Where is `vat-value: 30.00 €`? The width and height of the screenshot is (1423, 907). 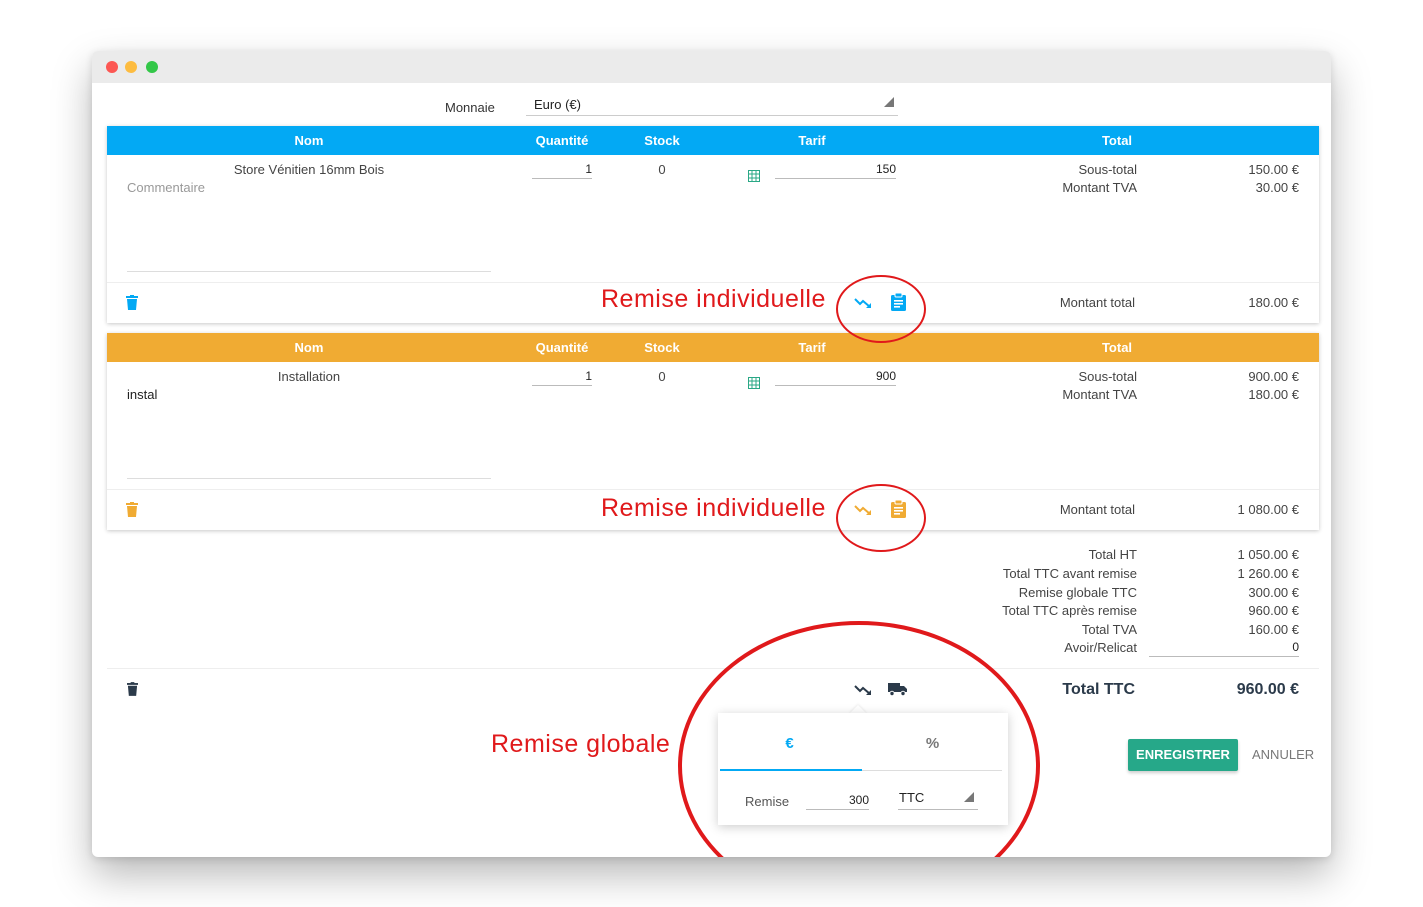
vat-value: 30.00 € is located at coordinates (1277, 187).